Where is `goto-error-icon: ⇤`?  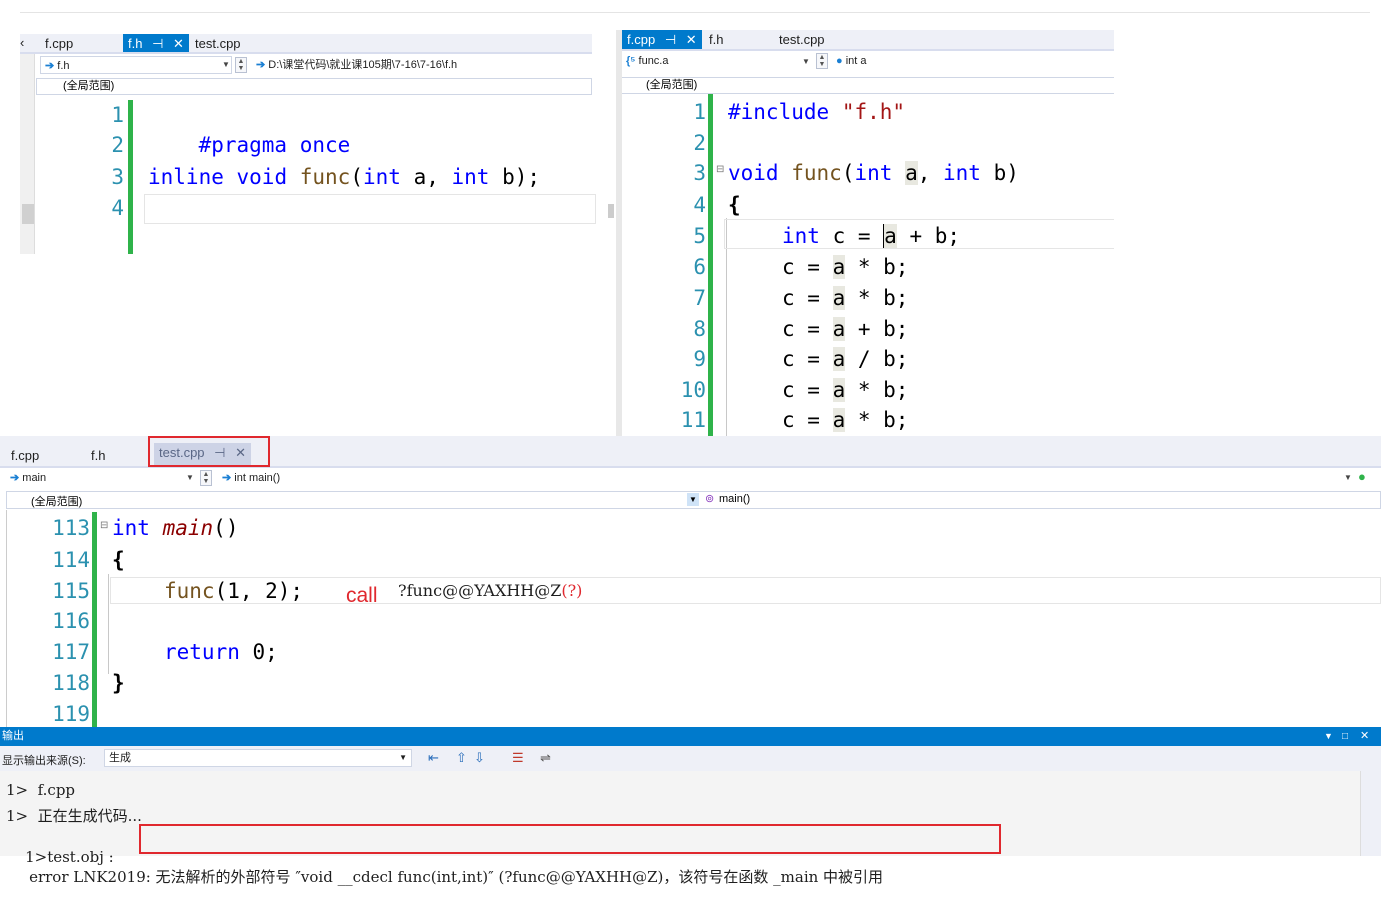 goto-error-icon: ⇤ is located at coordinates (433, 758).